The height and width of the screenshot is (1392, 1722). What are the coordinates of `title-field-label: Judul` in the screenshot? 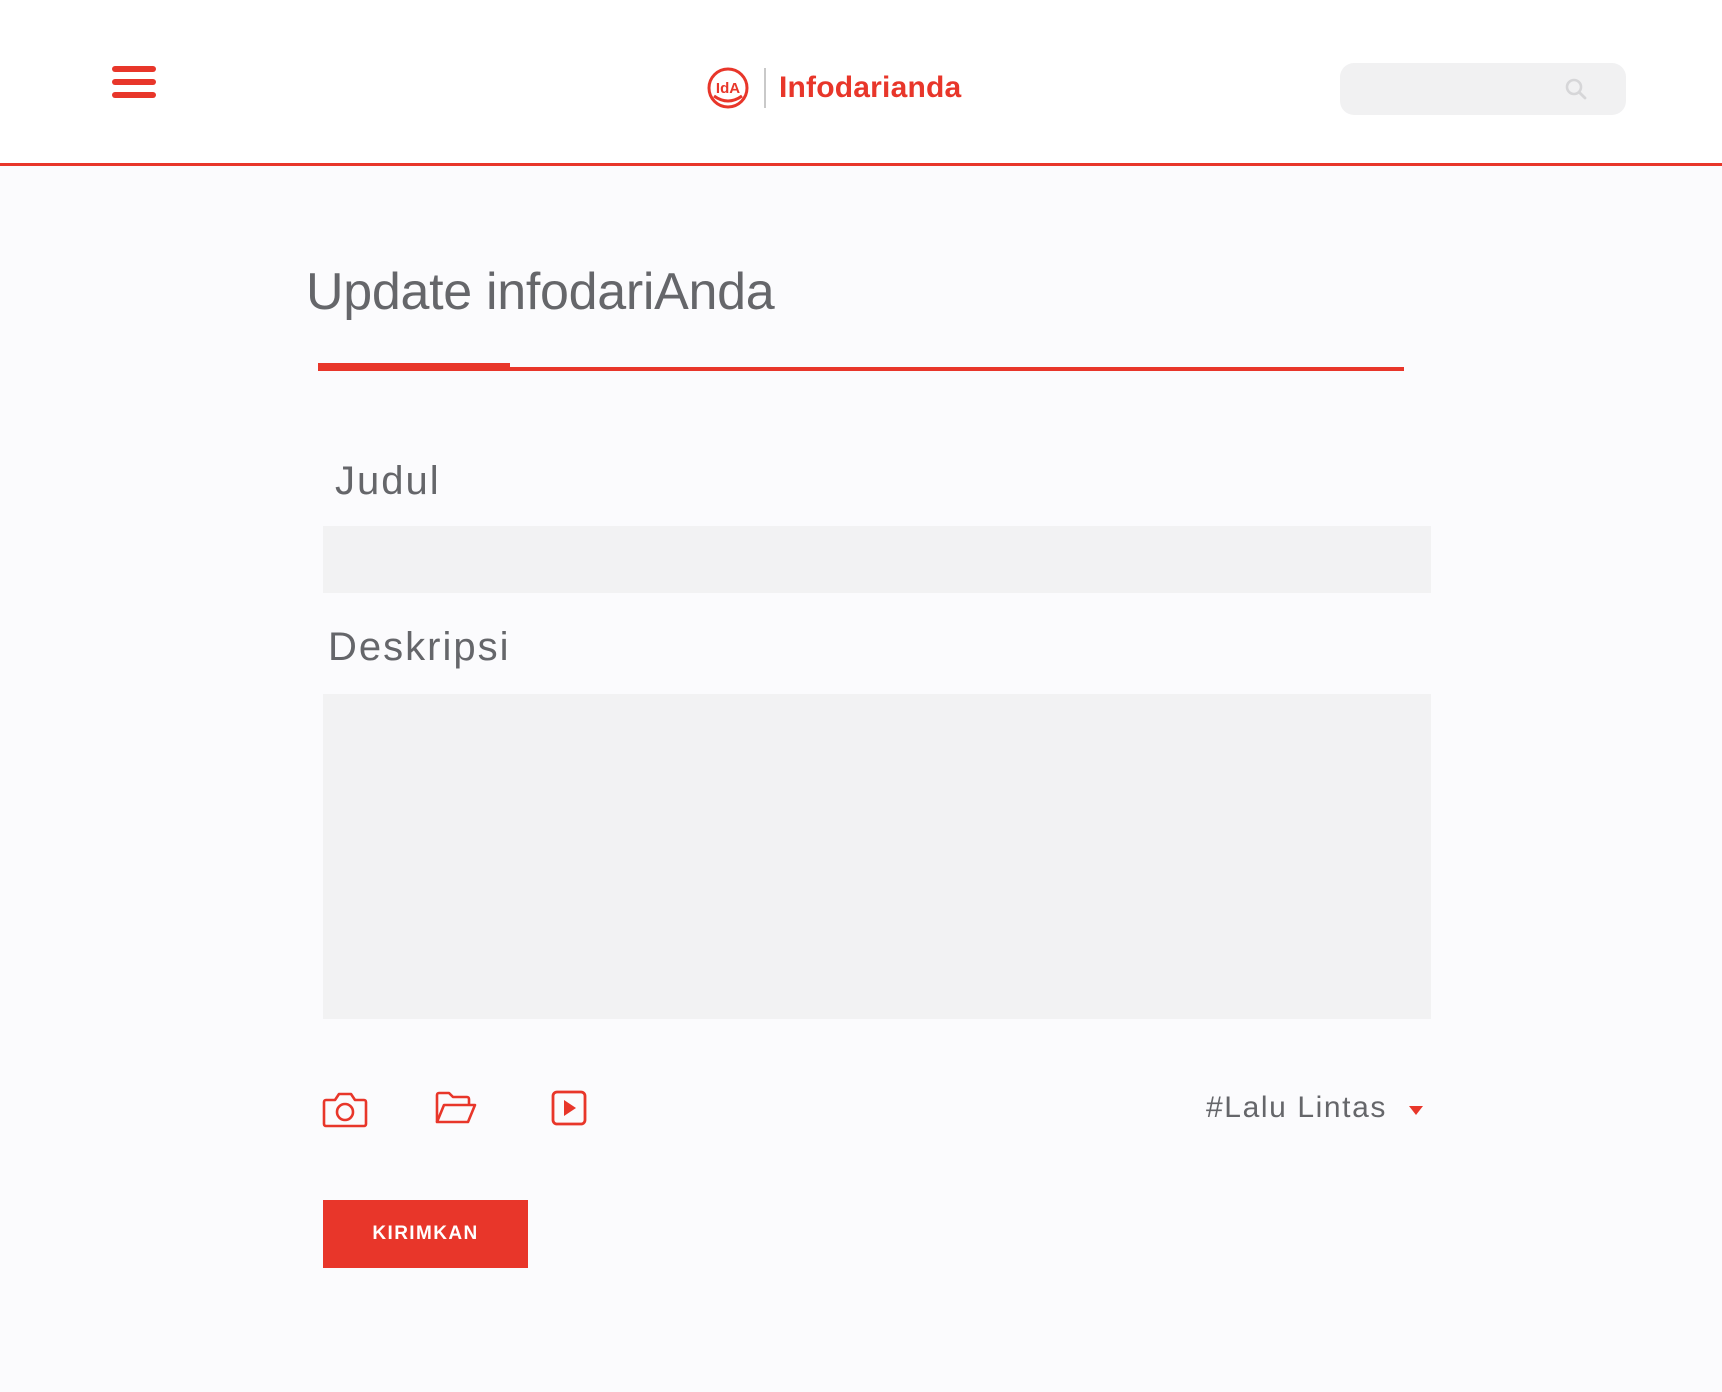 It's located at (388, 481).